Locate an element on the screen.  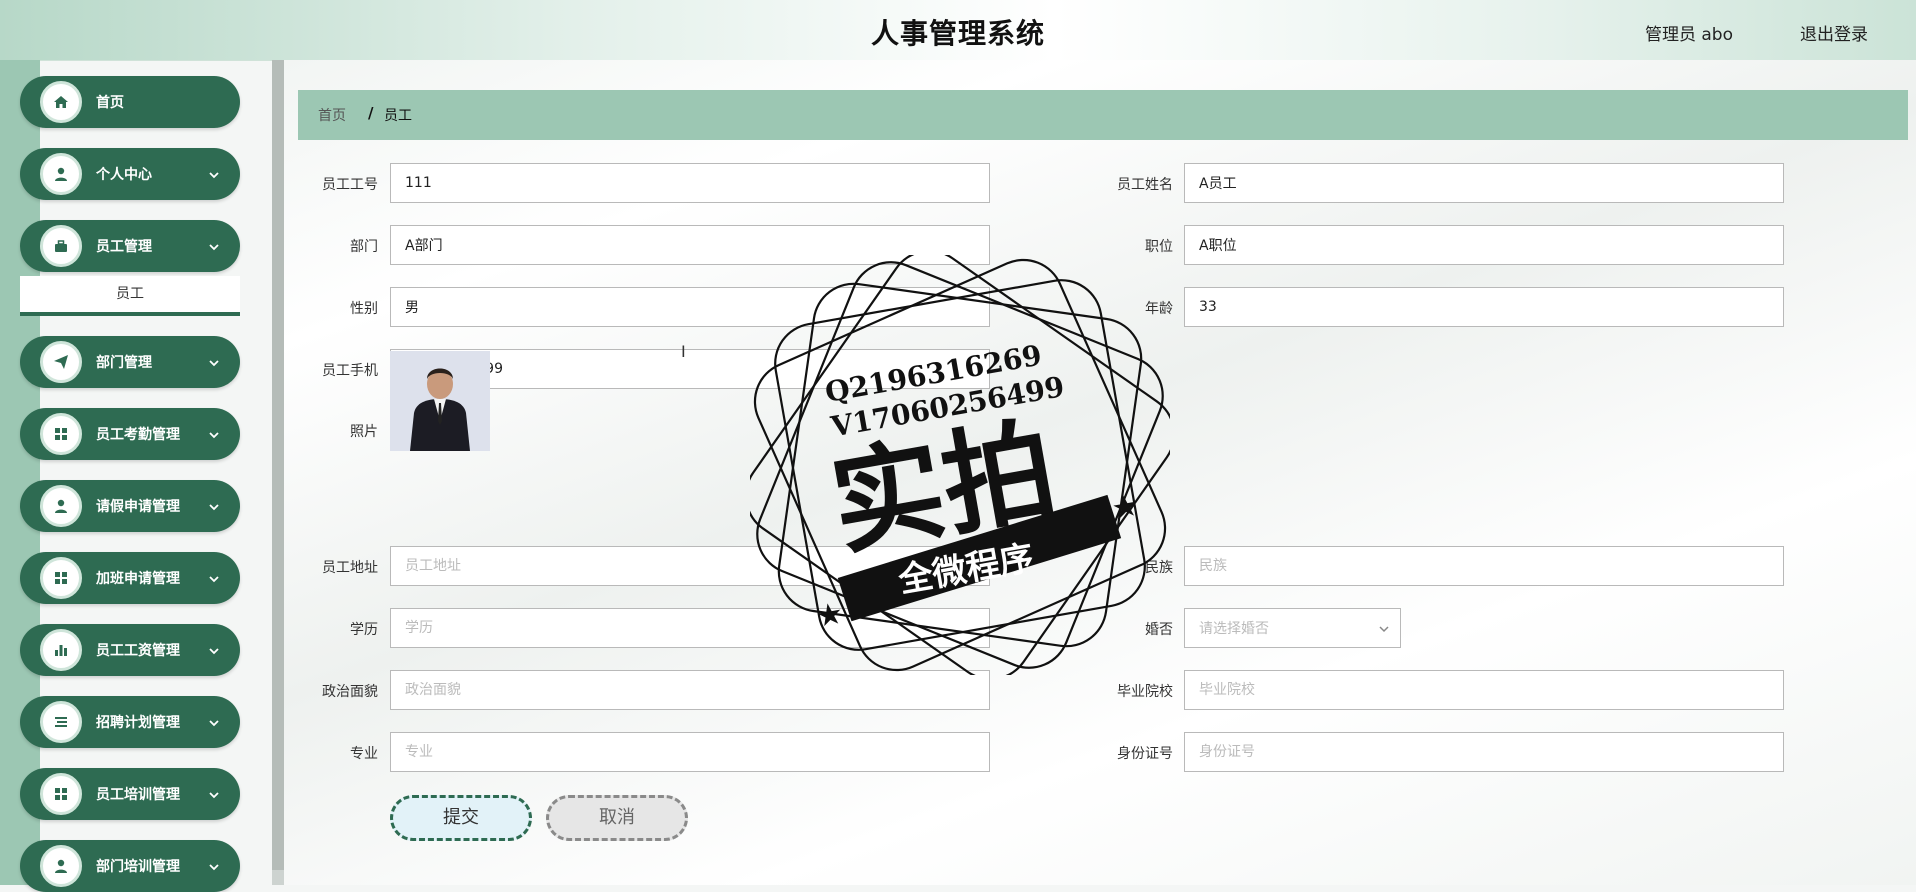
sidebar-item-overtime-management: 加班申请管理 is located at coordinates (130, 578).